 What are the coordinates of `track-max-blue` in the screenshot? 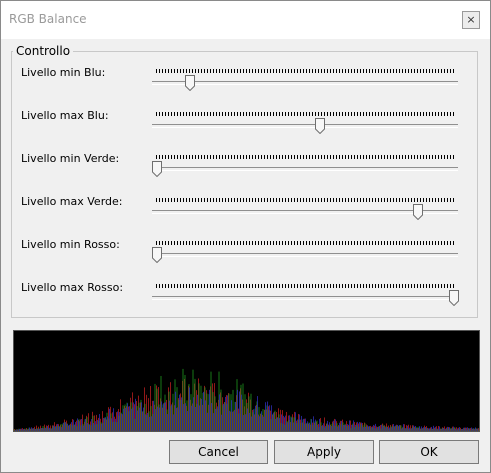 It's located at (305, 126).